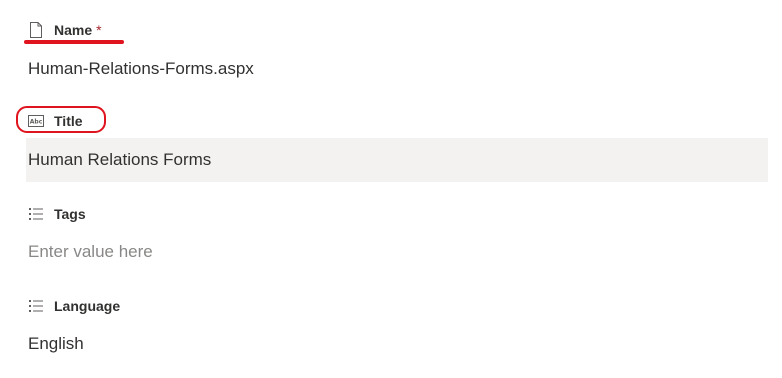  I want to click on tags-field-input: Enter value here, so click(397, 252).